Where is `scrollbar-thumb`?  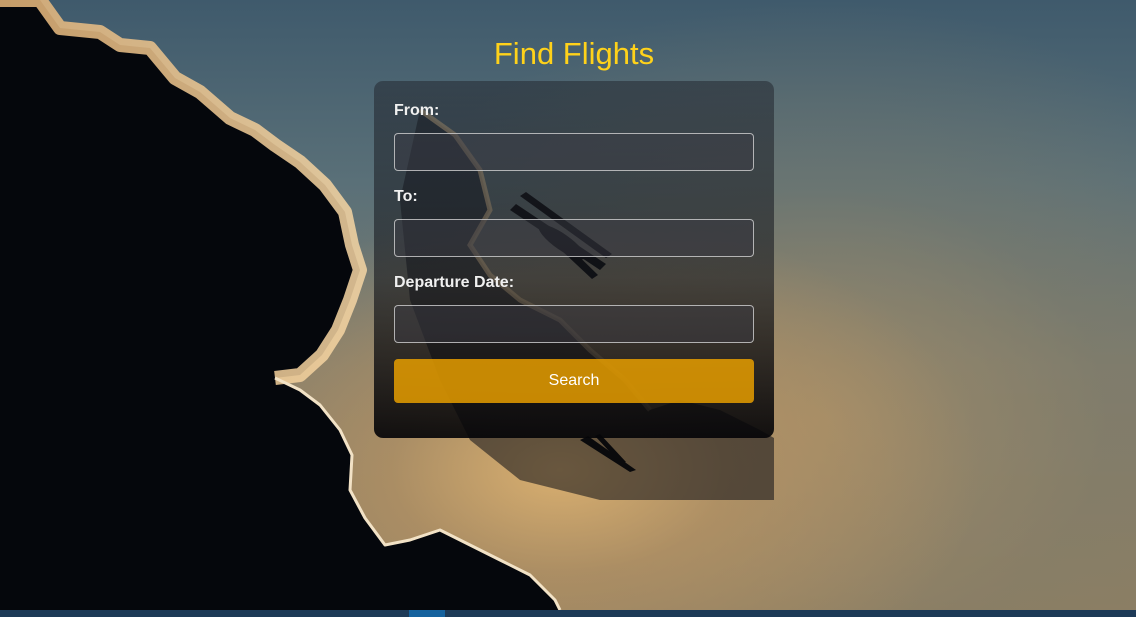
scrollbar-thumb is located at coordinates (427, 613).